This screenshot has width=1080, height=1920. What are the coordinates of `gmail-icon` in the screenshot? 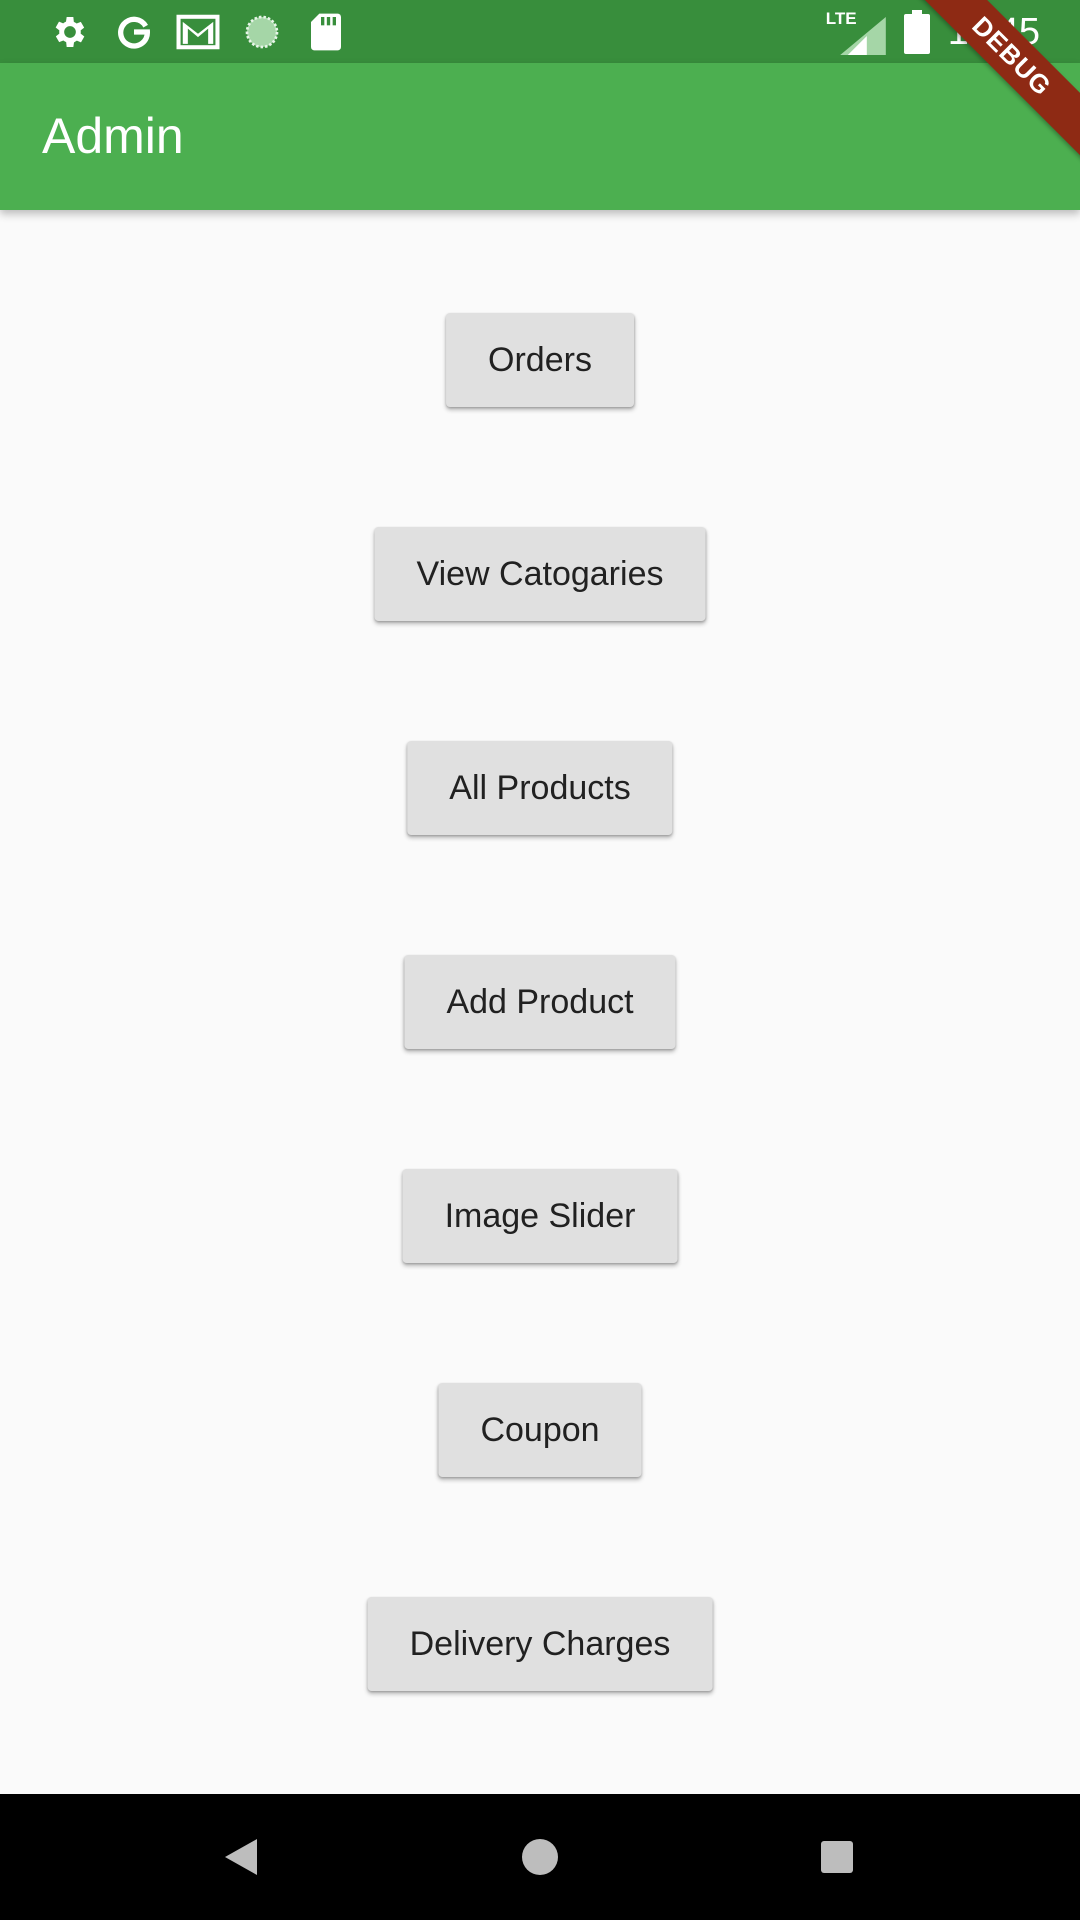 It's located at (198, 32).